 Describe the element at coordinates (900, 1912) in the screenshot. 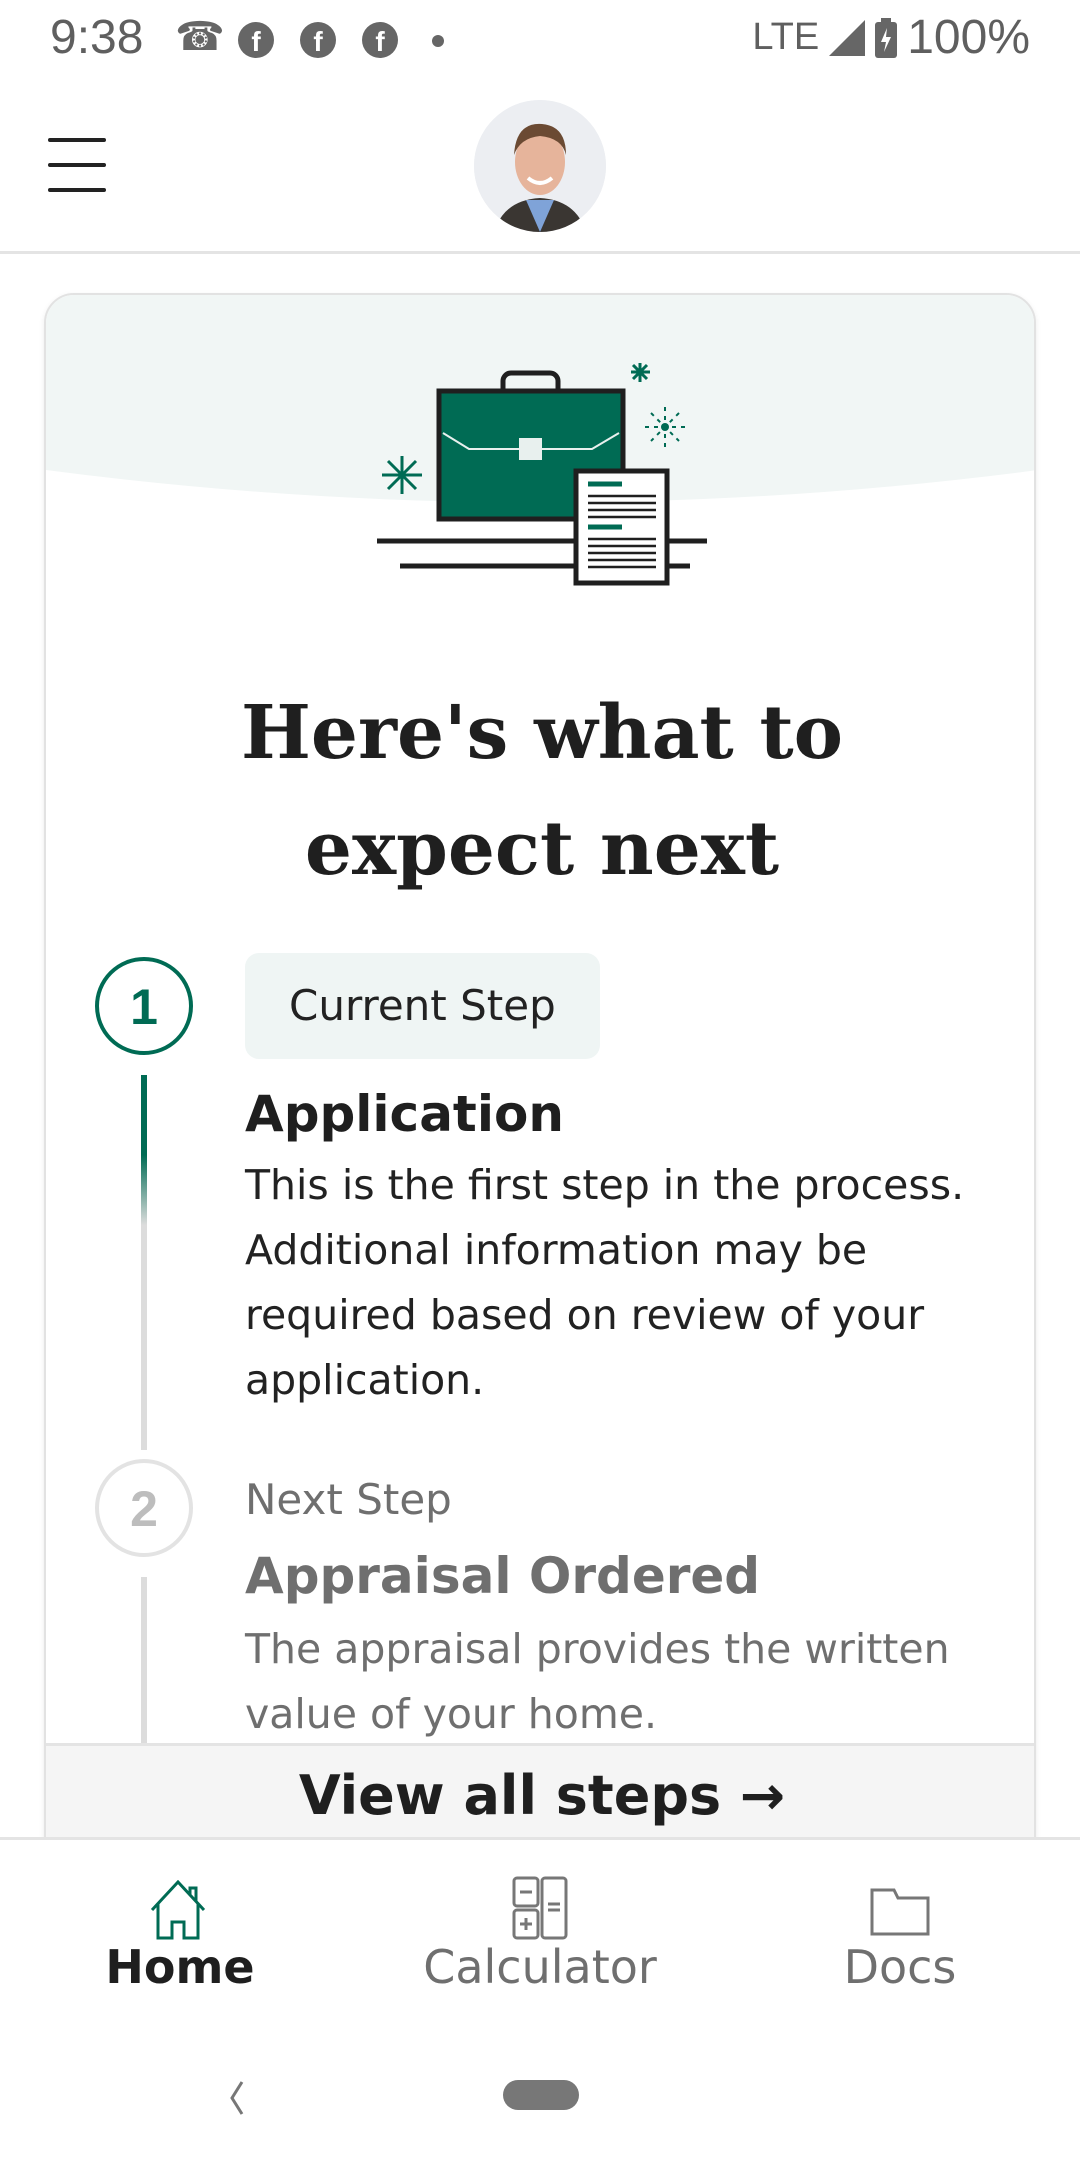

I see `folder-icon` at that location.